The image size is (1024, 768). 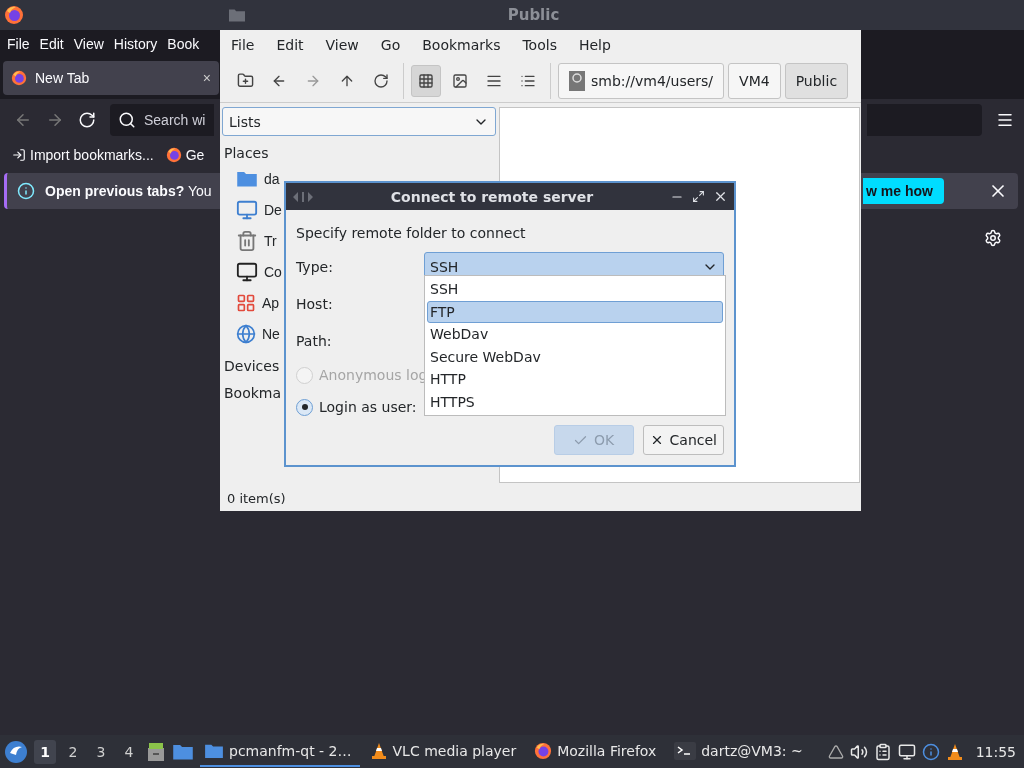 I want to click on dialog-prompt: Specify remote folder to connect, so click(x=411, y=233).